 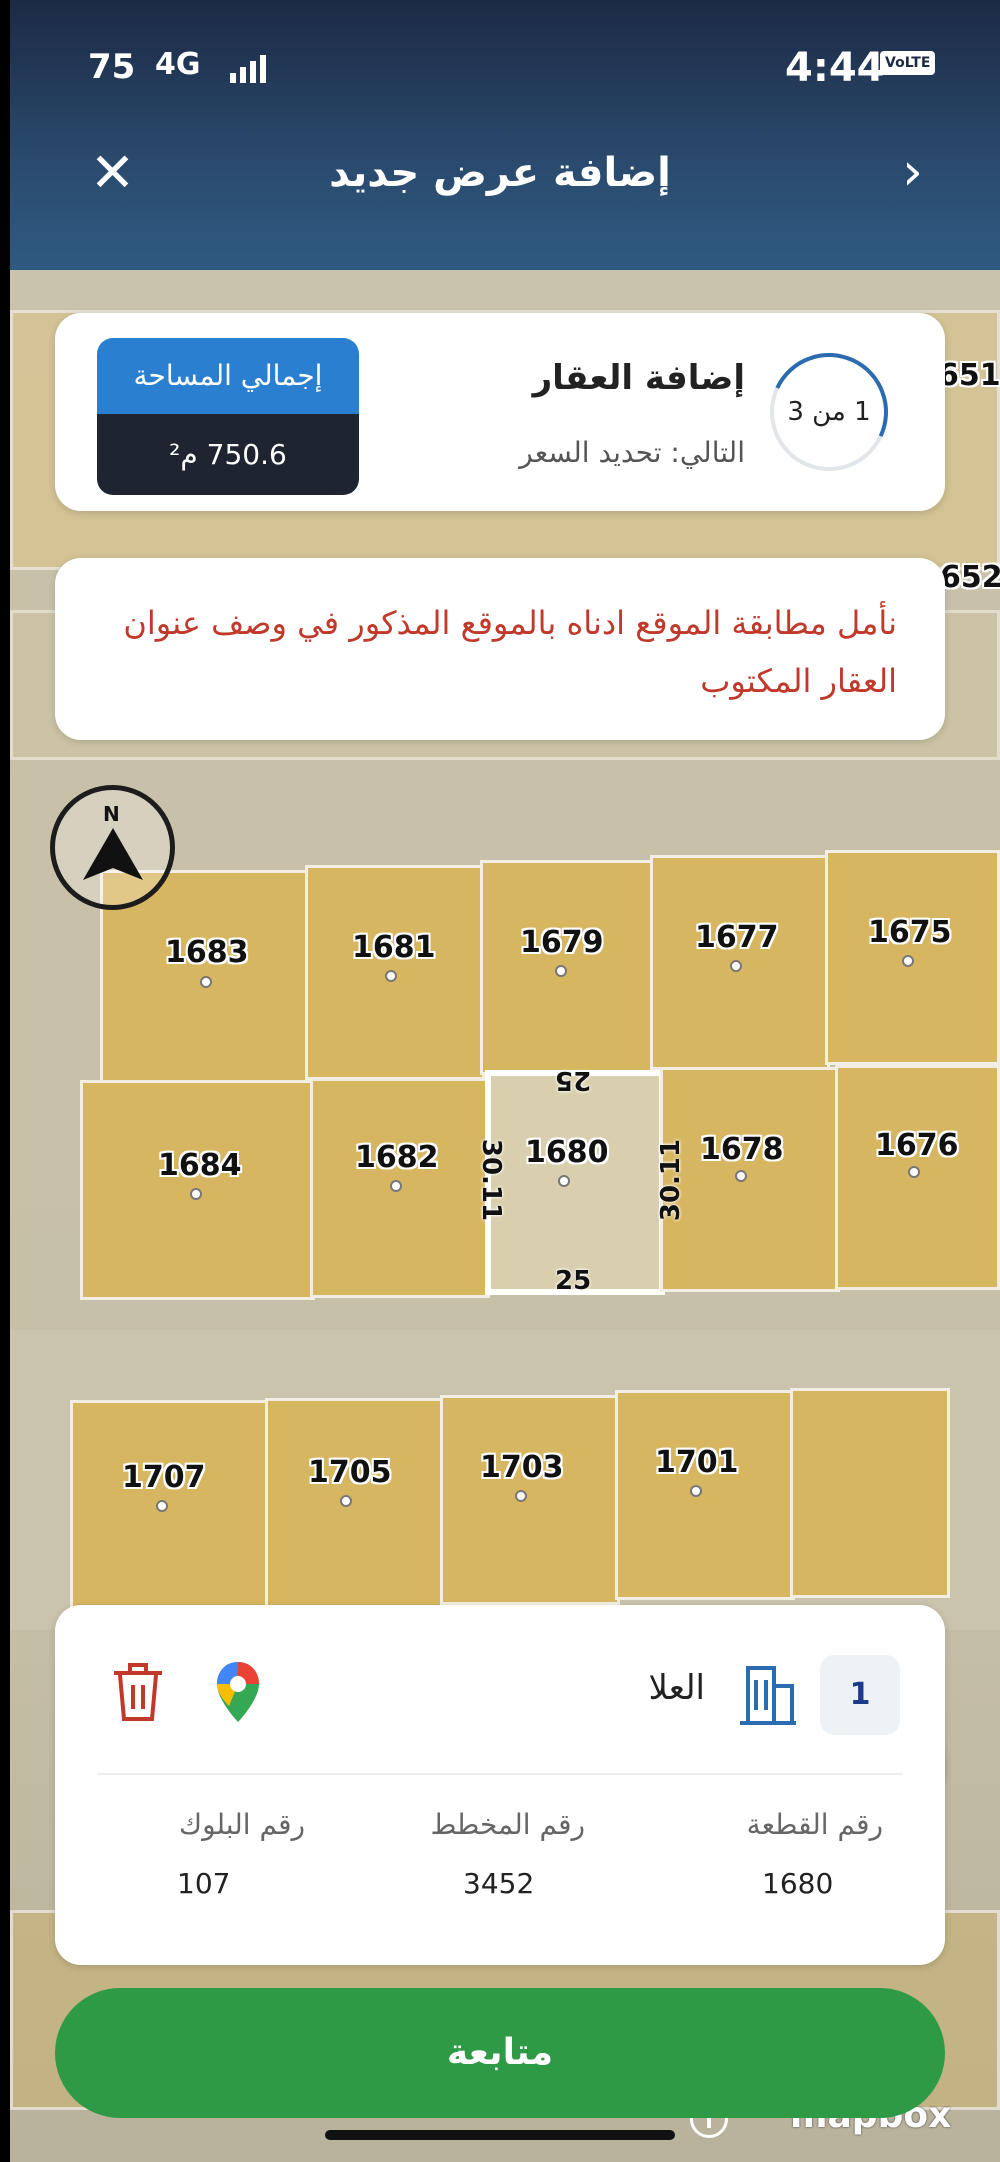 I want to click on map-parcel, so click(x=870, y=1493).